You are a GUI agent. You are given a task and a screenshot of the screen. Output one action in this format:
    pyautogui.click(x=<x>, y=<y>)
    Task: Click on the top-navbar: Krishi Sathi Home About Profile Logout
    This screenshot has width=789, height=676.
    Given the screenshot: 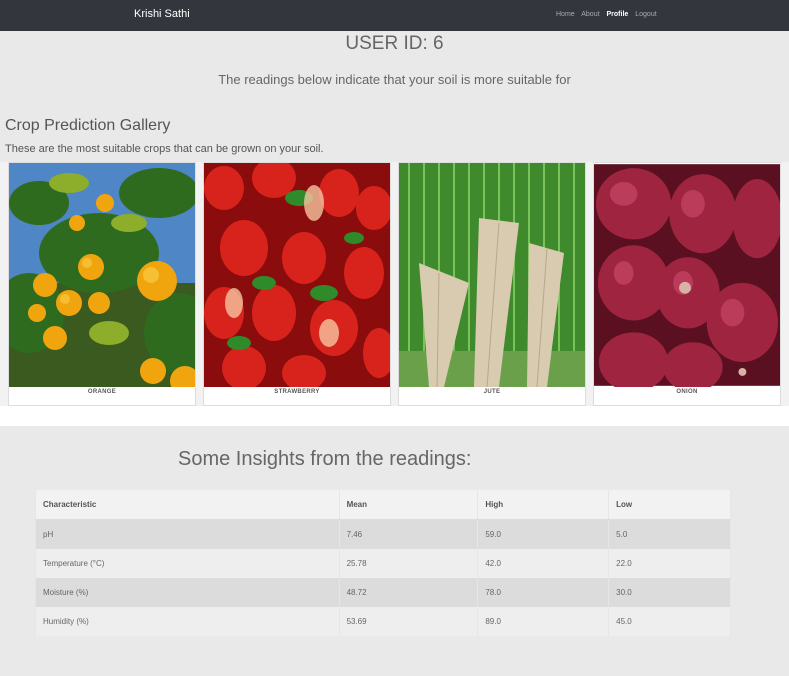 What is the action you would take?
    pyautogui.click(x=394, y=15)
    